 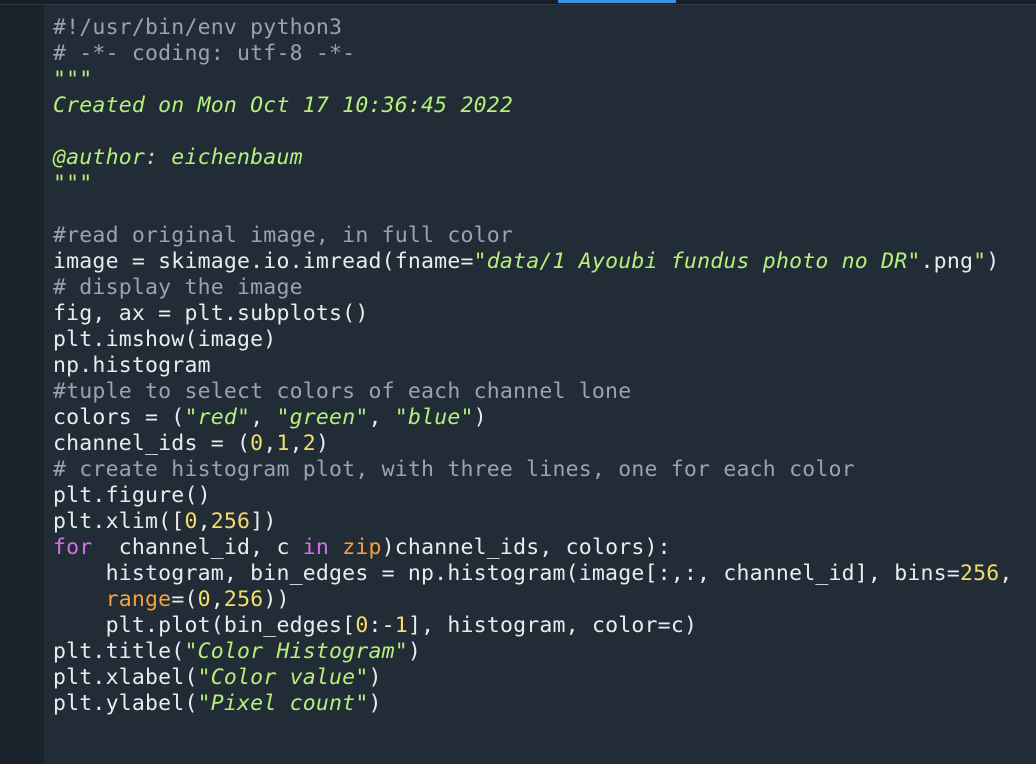 I want to click on code-token: "blue", so click(x=434, y=417).